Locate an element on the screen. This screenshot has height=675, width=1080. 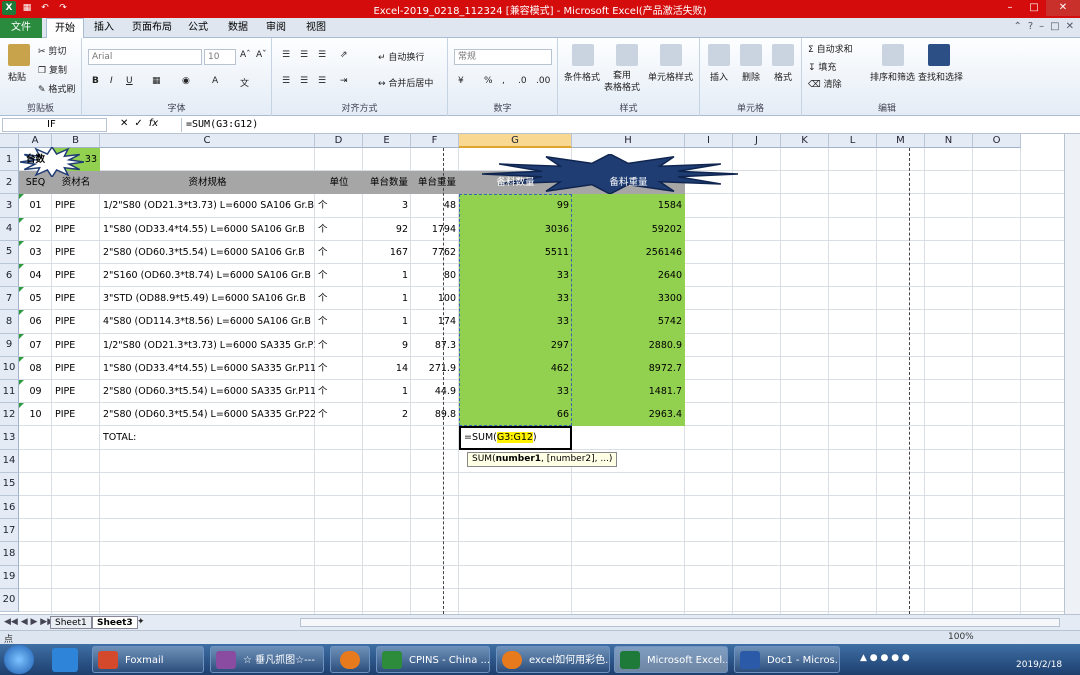
tab-file: 文件 is located at coordinates (21, 28).